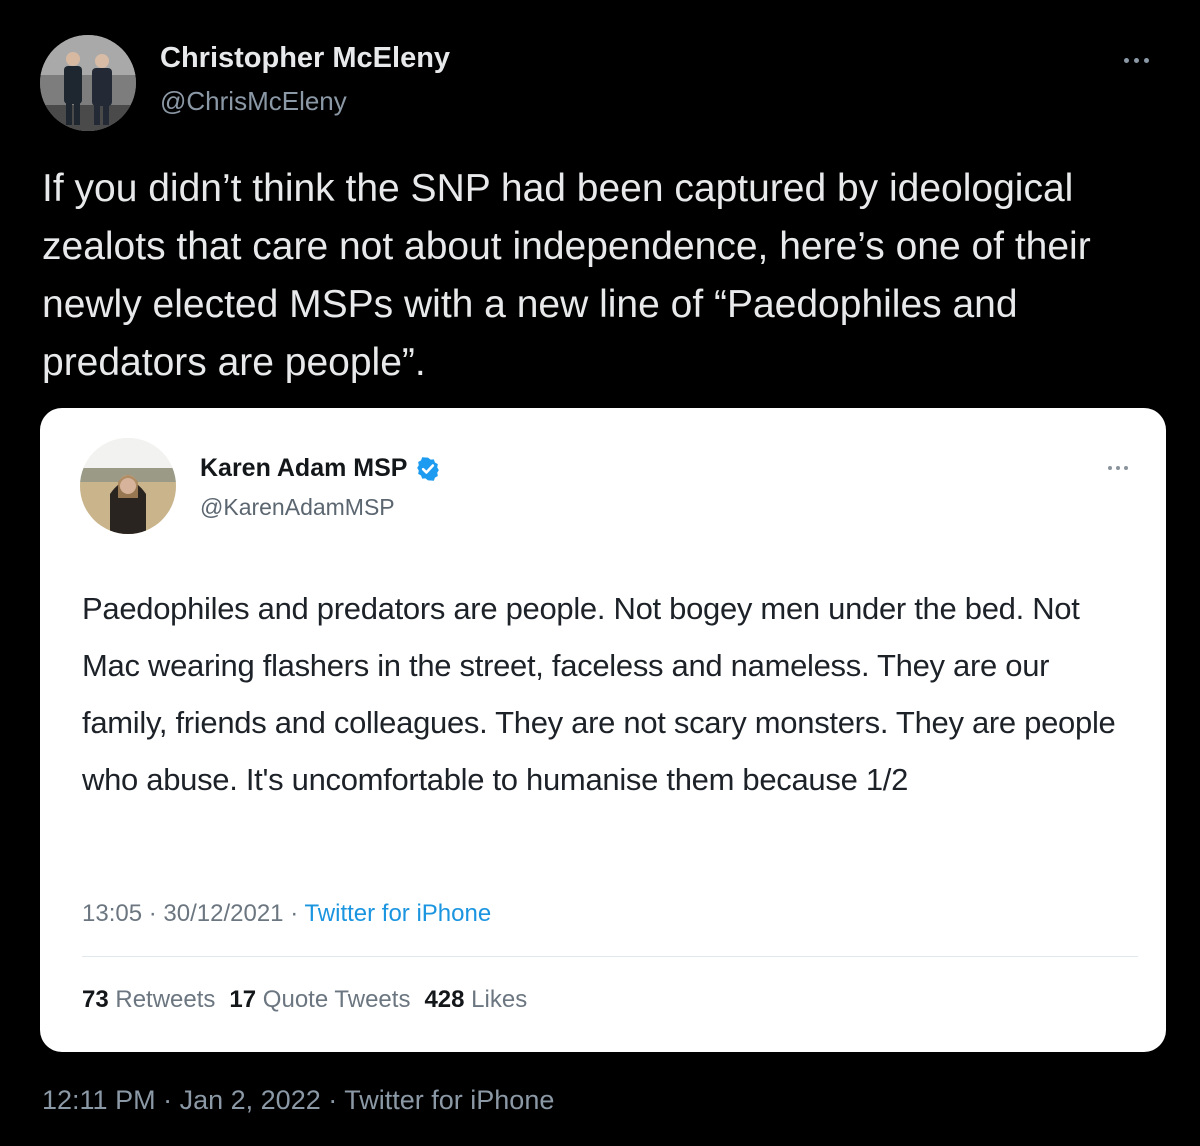 This screenshot has height=1146, width=1200. Describe the element at coordinates (336, 999) in the screenshot. I see `quote-tweets-label: Quote Tweets` at that location.